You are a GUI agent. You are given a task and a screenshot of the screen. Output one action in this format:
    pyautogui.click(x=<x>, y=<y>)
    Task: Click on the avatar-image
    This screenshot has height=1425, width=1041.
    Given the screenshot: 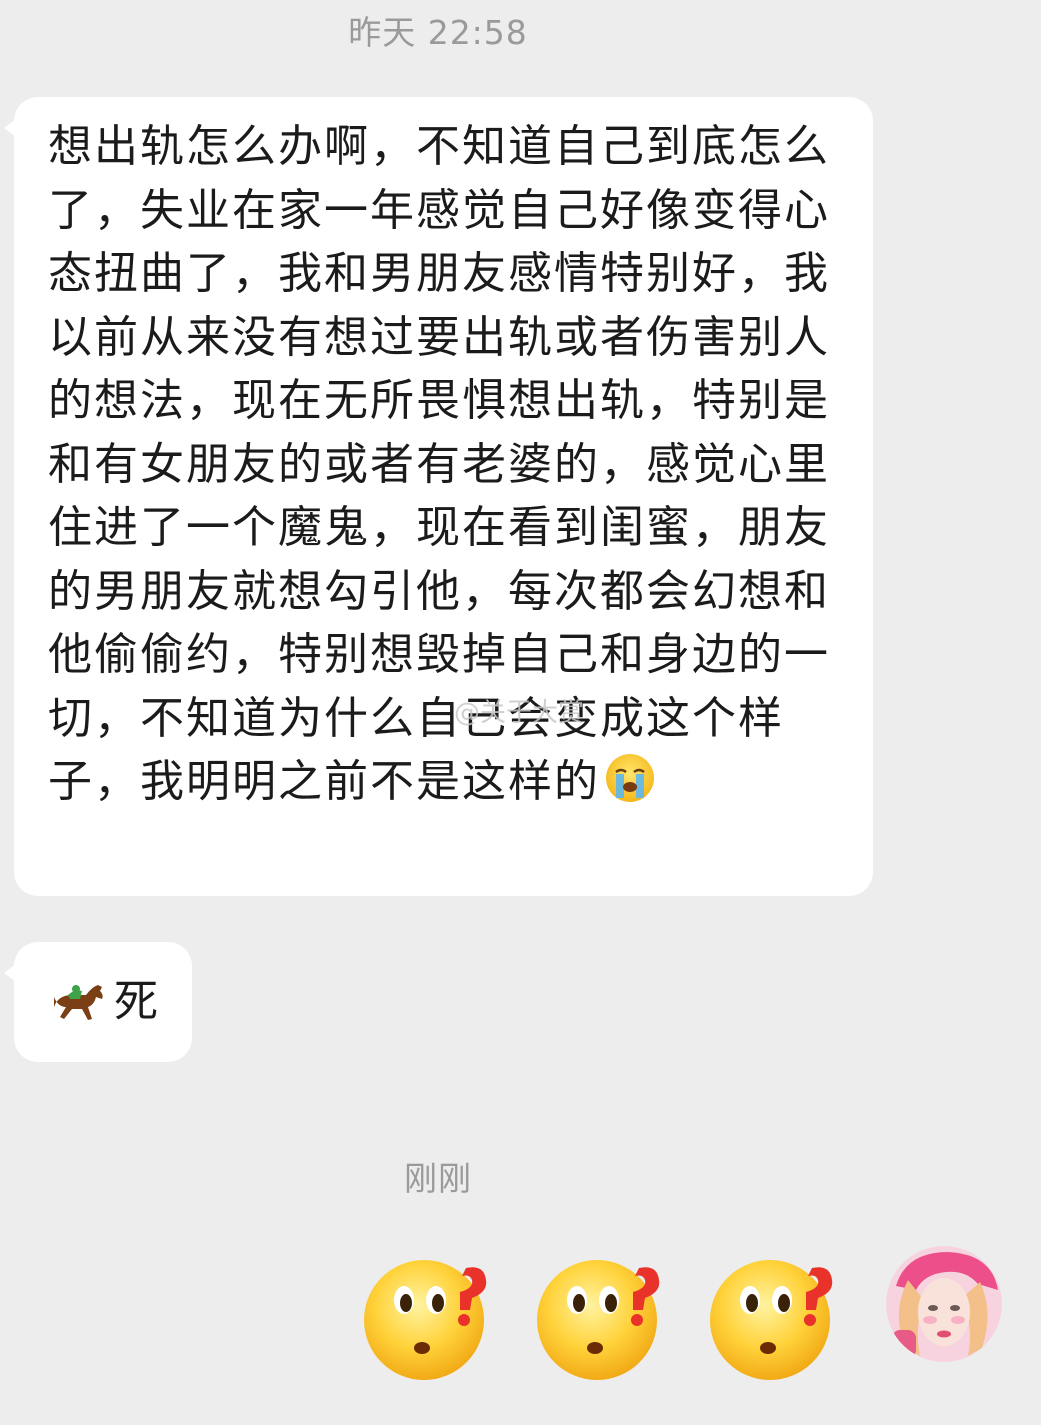 What is the action you would take?
    pyautogui.click(x=944, y=1304)
    